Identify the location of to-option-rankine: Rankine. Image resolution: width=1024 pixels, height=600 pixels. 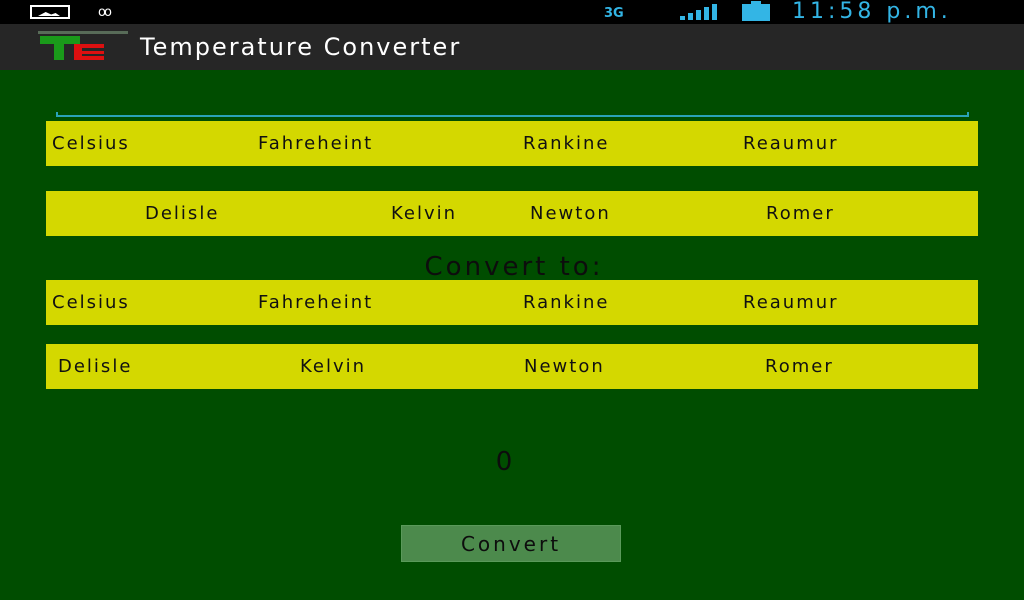
(566, 302).